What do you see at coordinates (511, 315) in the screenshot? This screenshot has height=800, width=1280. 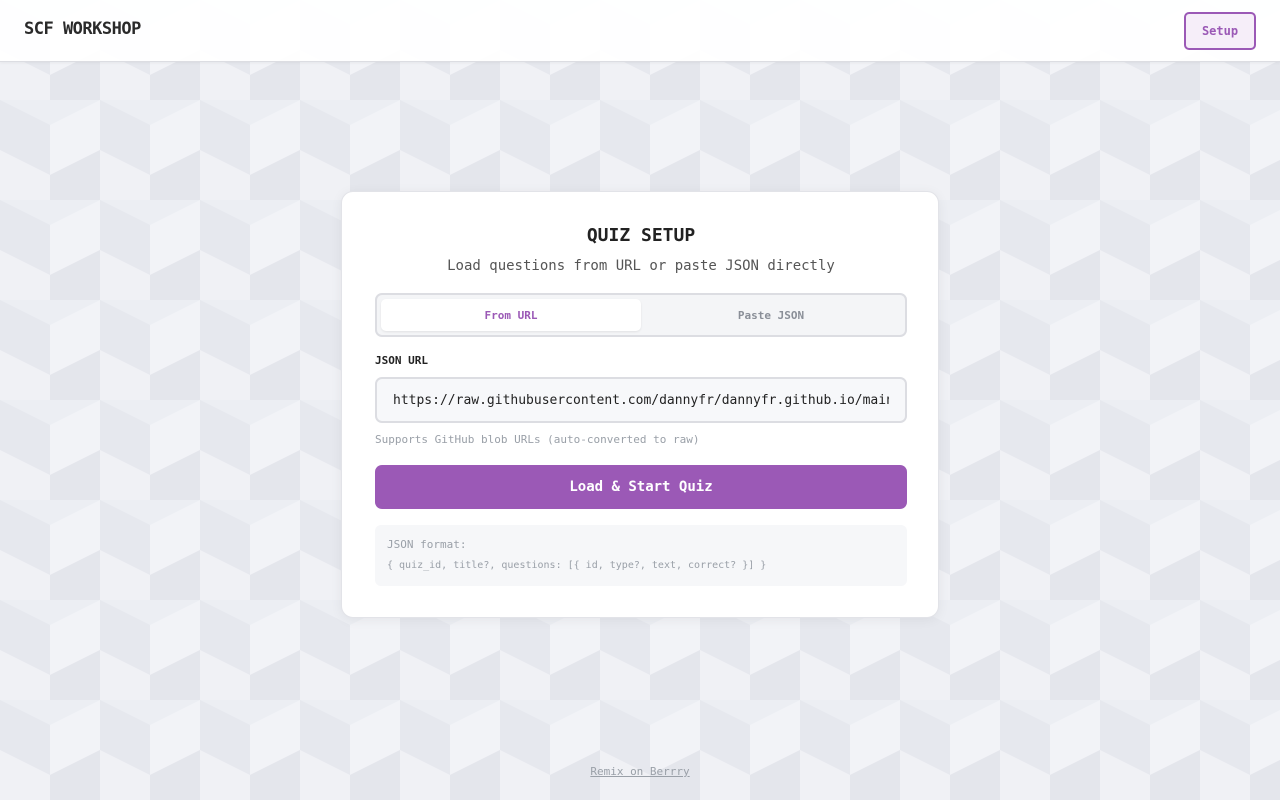 I see `tab-from-url: From URL` at bounding box center [511, 315].